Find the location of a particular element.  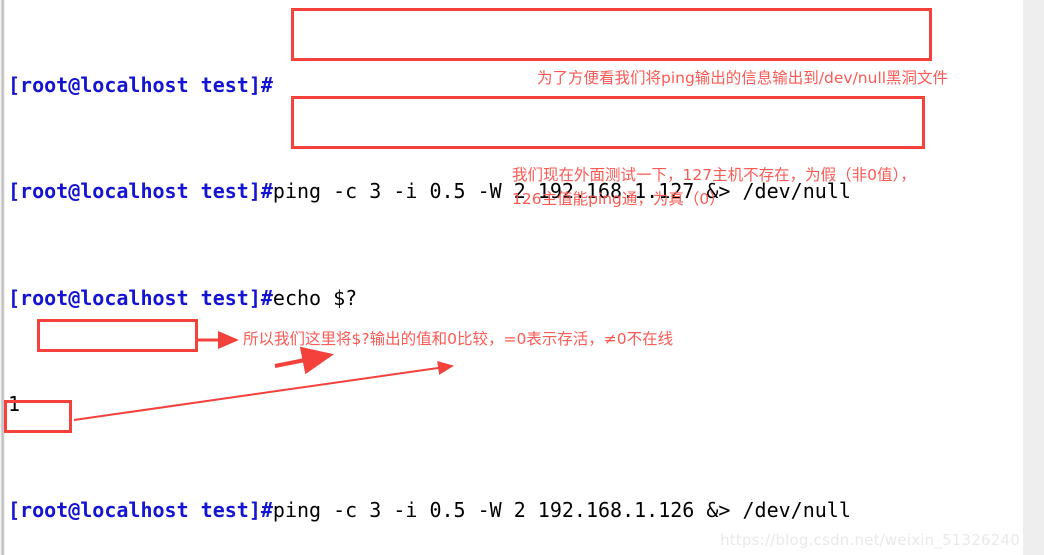

exit-status-output-1: 1 is located at coordinates (14, 403).